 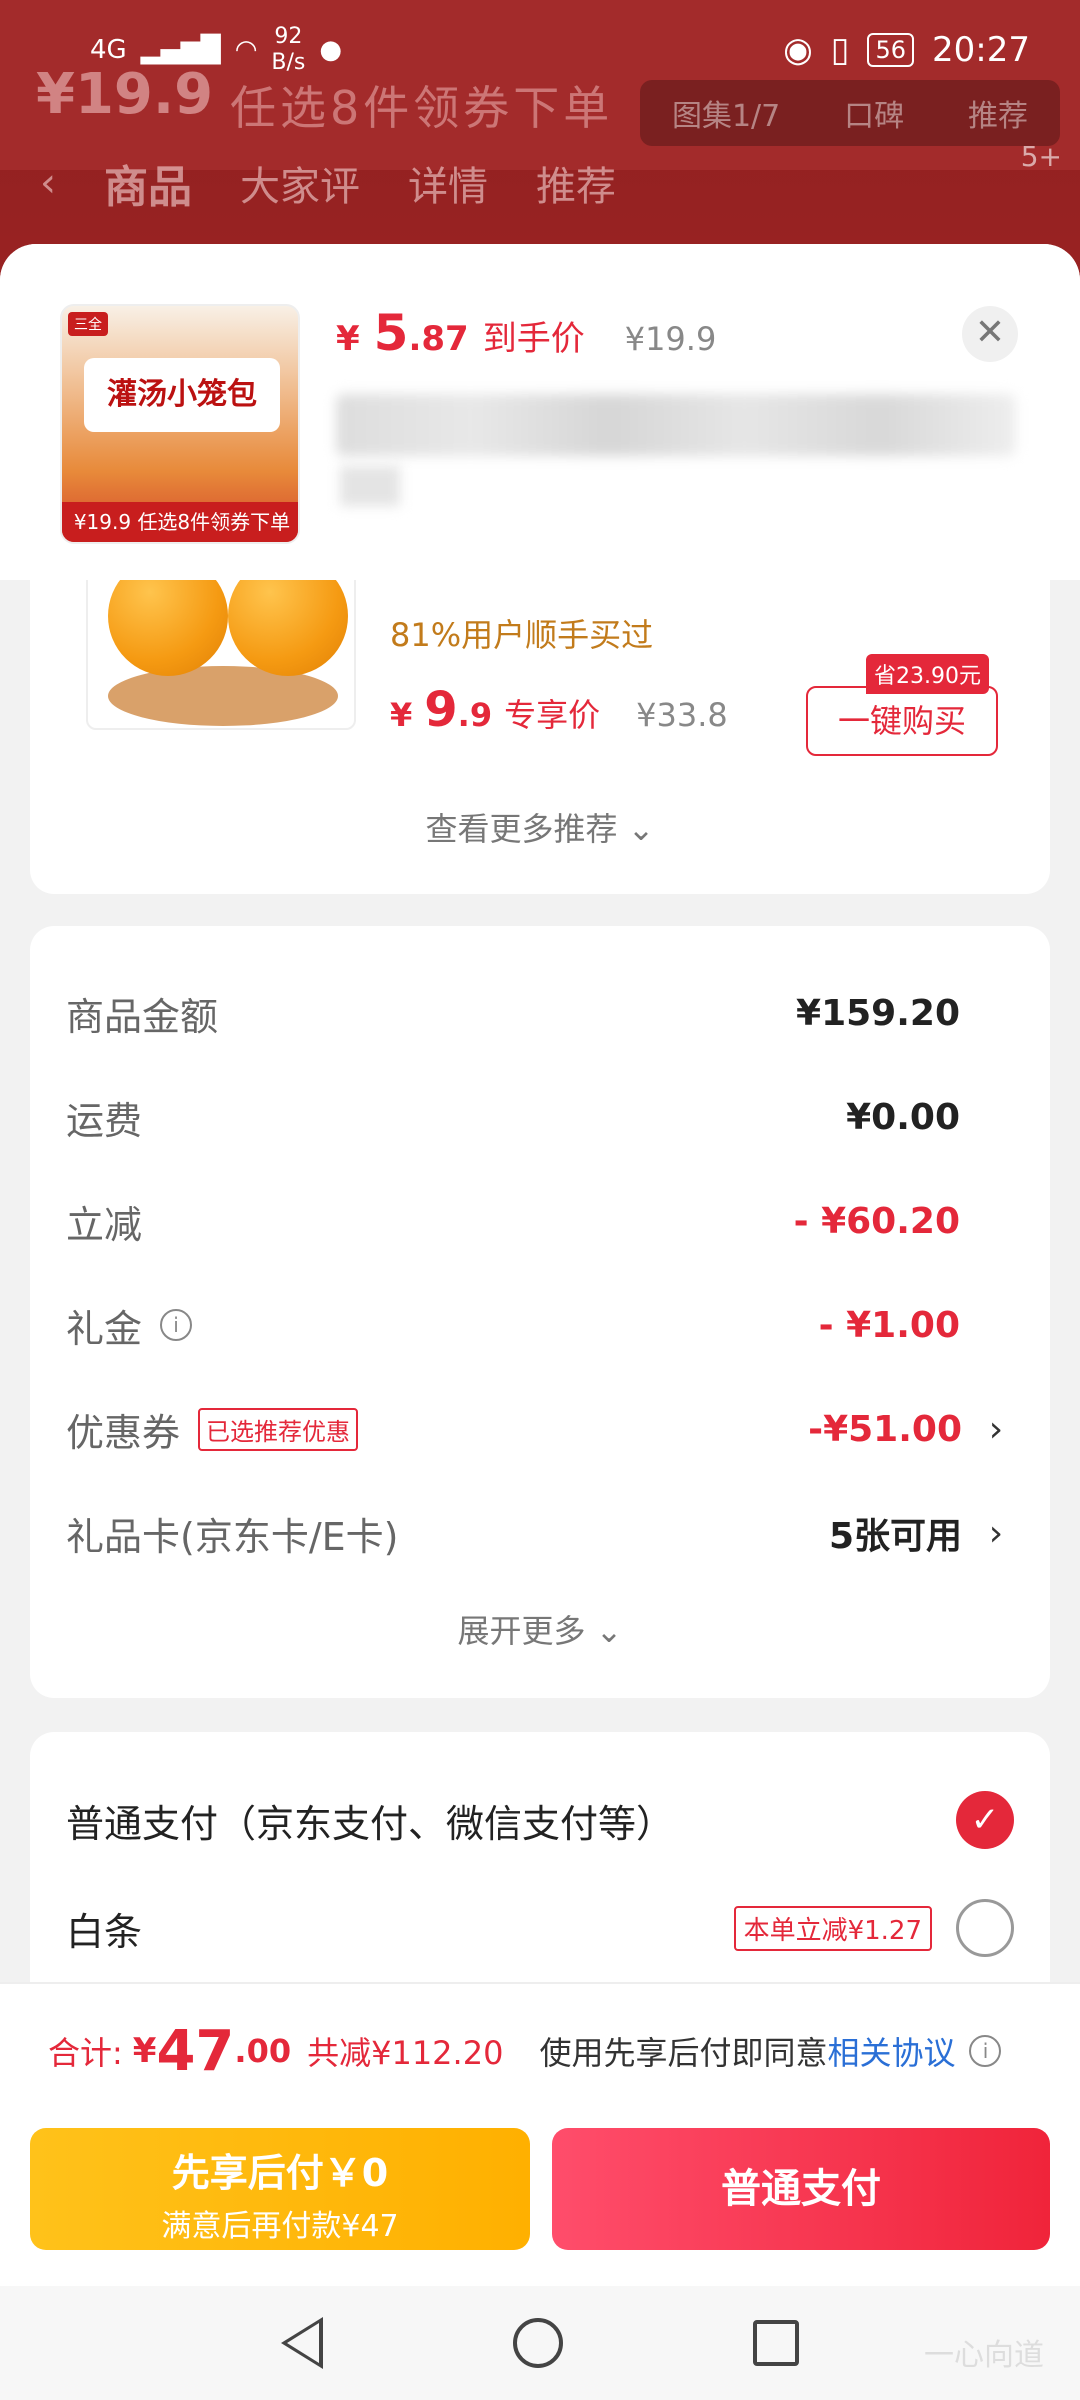 I want to click on price-label: 专享价, so click(x=552, y=715).